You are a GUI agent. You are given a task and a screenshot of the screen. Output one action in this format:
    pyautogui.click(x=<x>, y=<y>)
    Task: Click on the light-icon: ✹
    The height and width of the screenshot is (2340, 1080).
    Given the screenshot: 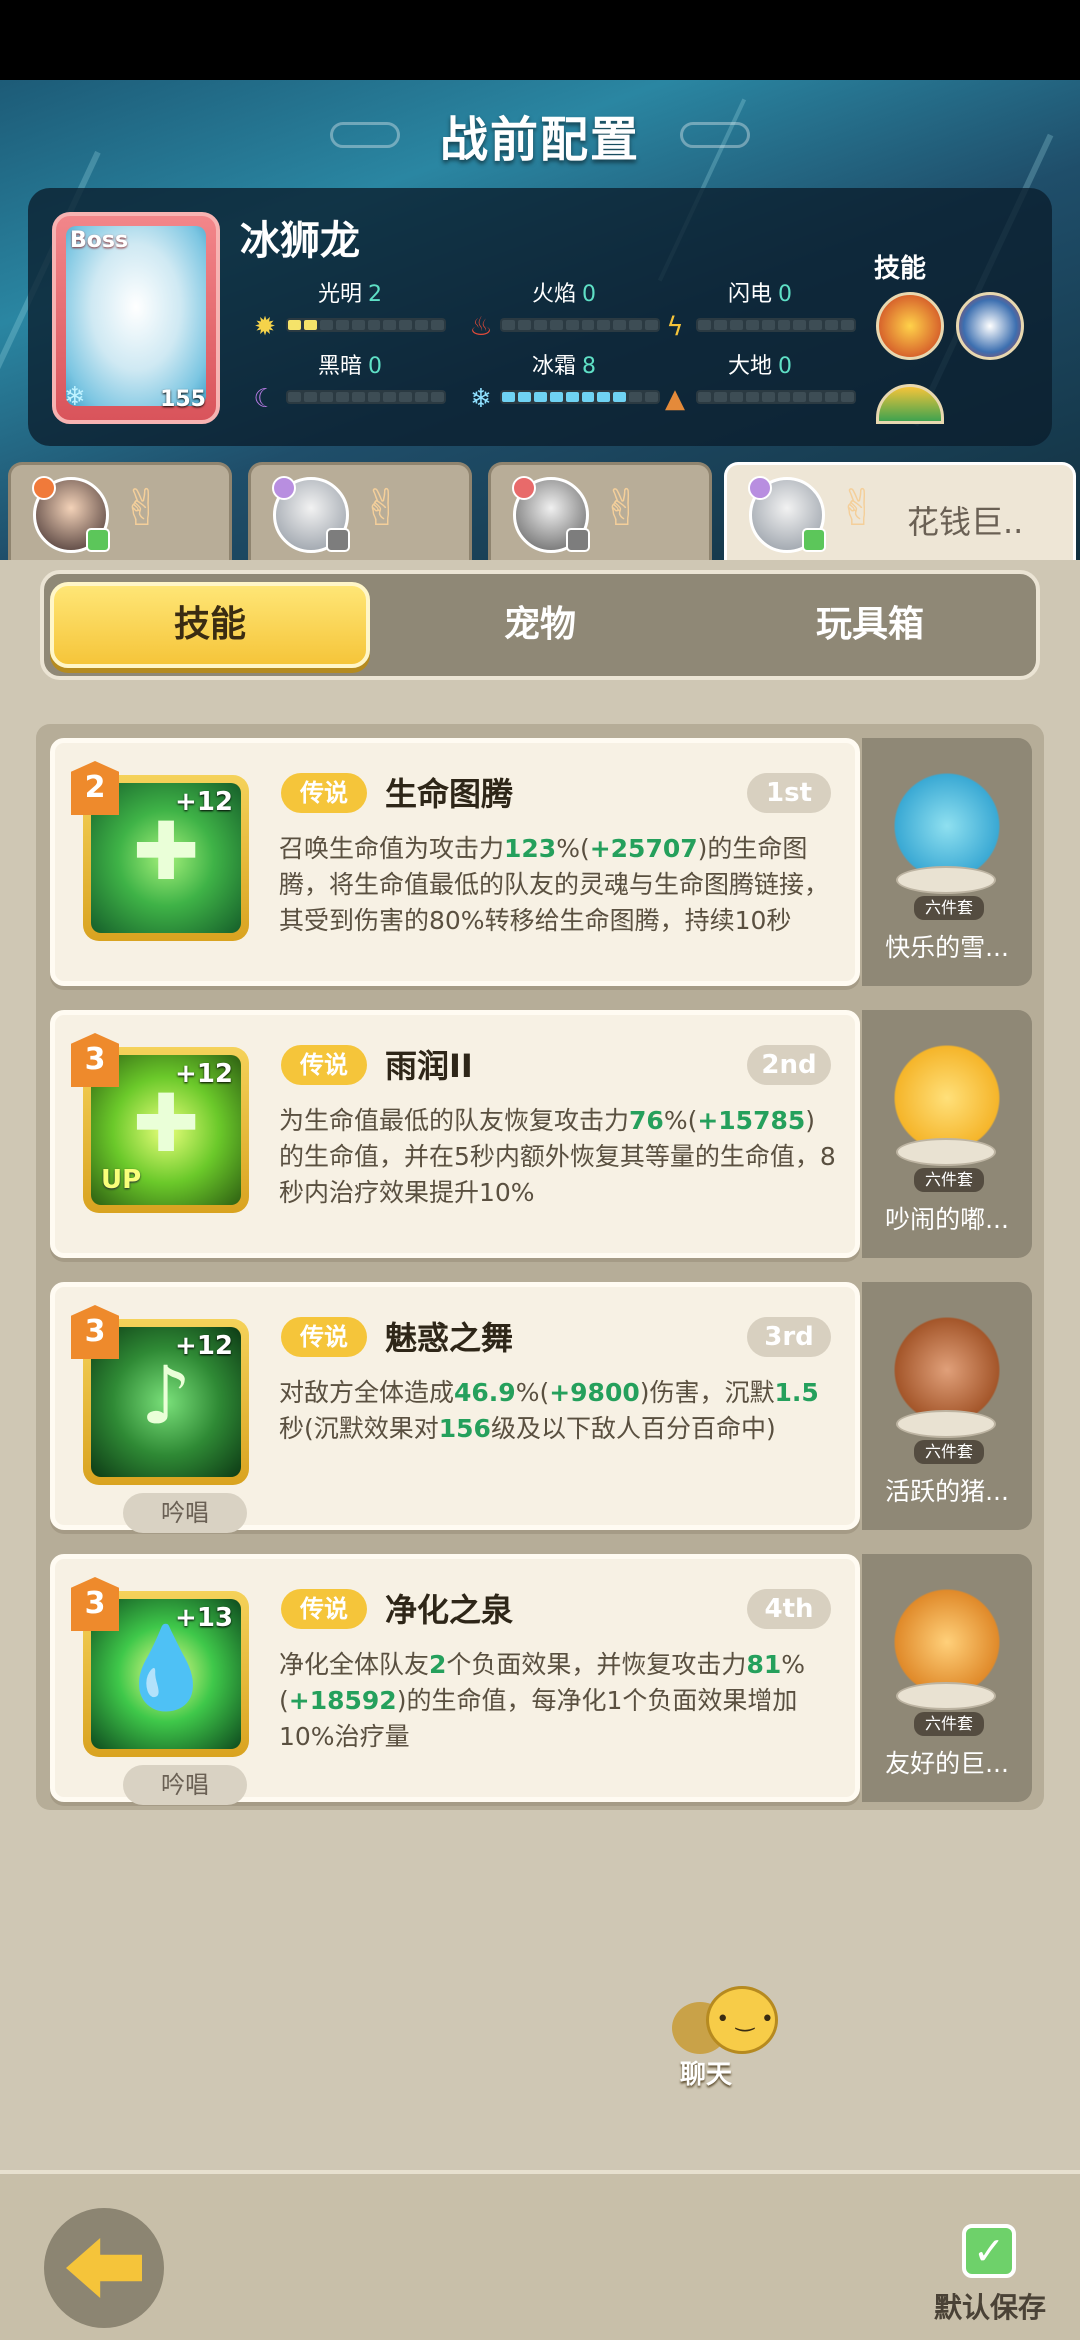 What is the action you would take?
    pyautogui.click(x=265, y=327)
    